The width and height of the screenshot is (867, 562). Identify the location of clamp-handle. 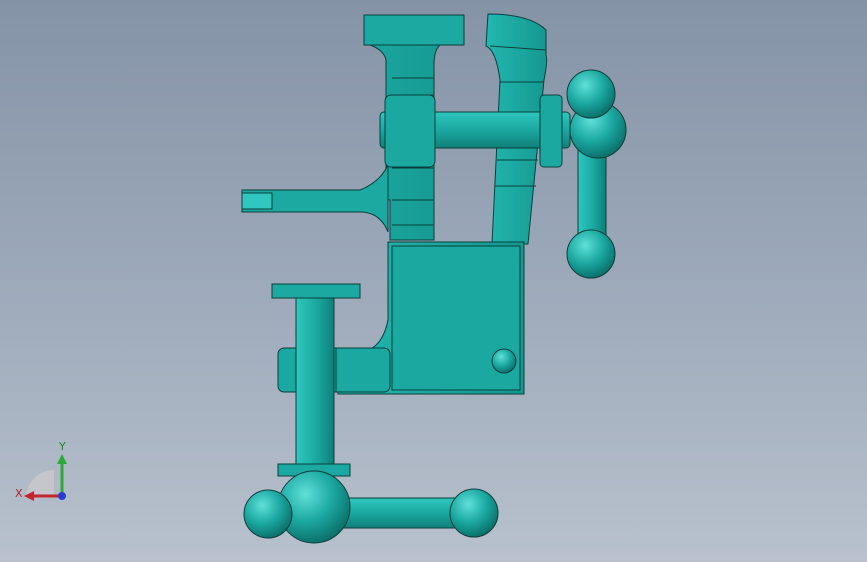
(371, 507).